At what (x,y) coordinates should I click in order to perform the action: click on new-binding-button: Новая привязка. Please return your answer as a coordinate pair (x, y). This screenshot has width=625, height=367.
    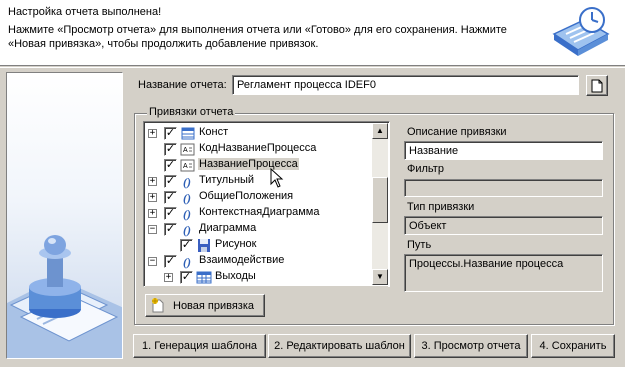
    Looking at the image, I should click on (205, 305).